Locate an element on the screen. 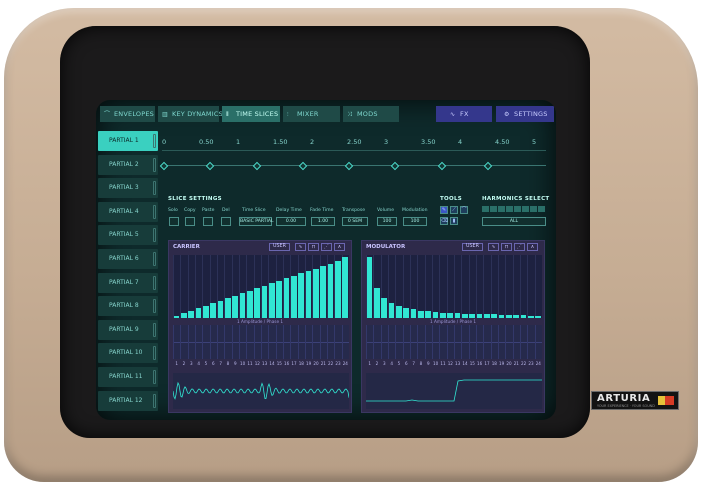 Image resolution: width=705 pixels, height=489 pixels. pencil-tool-icon: ✎ is located at coordinates (444, 210).